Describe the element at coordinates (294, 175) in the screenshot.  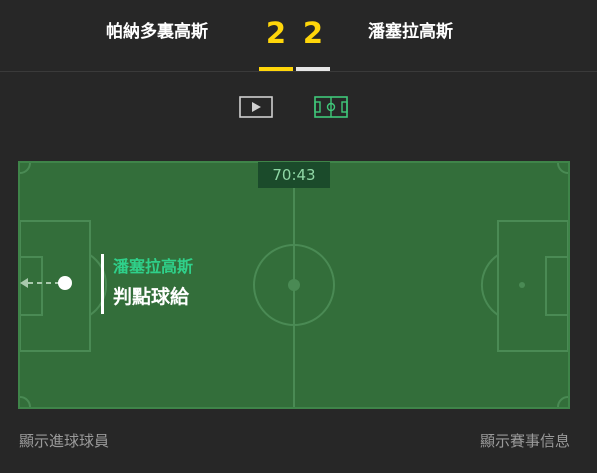
I see `match-clock: 70:43` at that location.